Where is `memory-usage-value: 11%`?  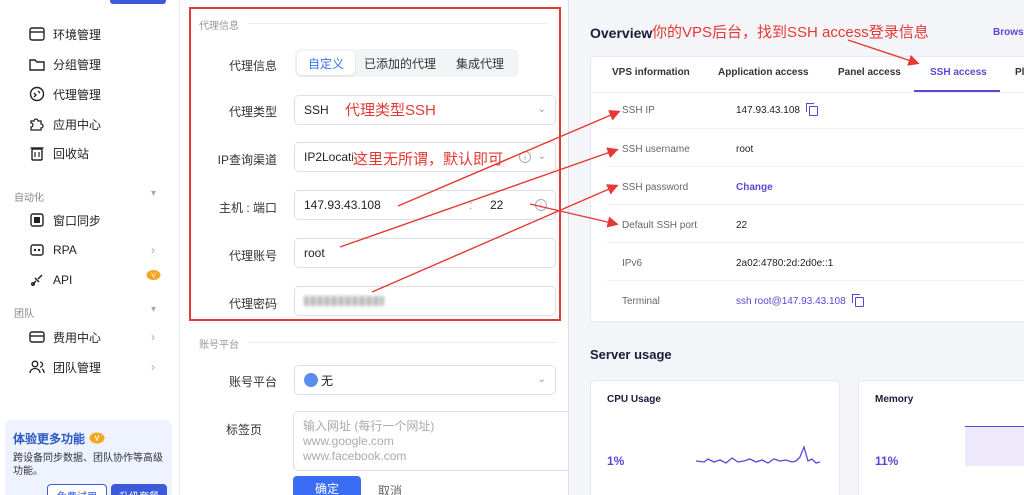 memory-usage-value: 11% is located at coordinates (887, 461).